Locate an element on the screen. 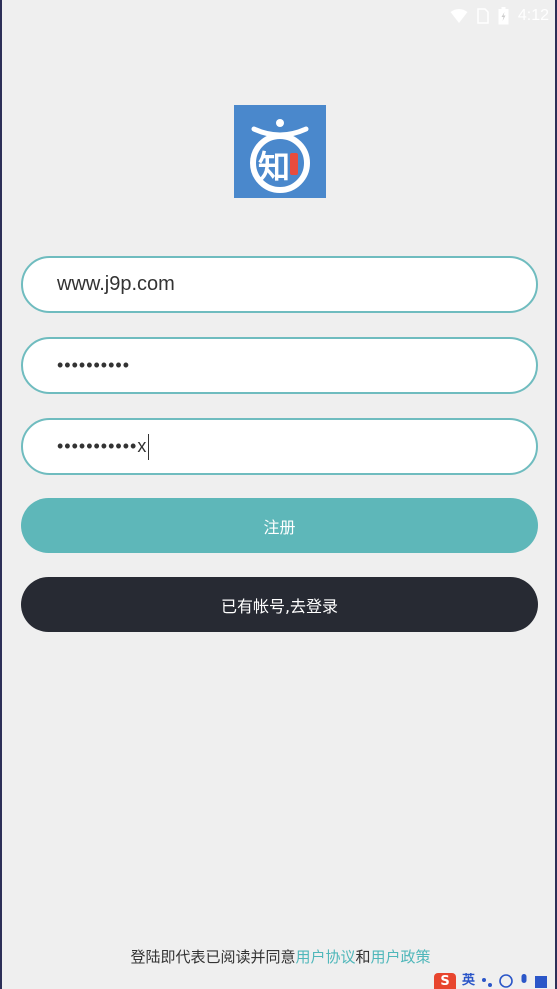  status-icons: 4:12 is located at coordinates (499, 16).